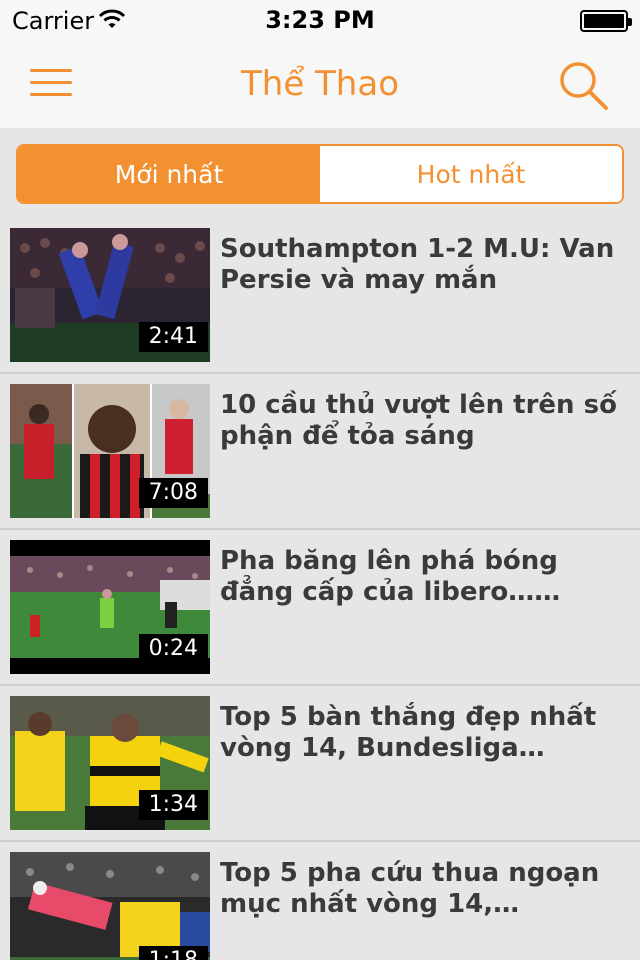 This screenshot has width=640, height=960. I want to click on status-time: 3:23 PM, so click(320, 20).